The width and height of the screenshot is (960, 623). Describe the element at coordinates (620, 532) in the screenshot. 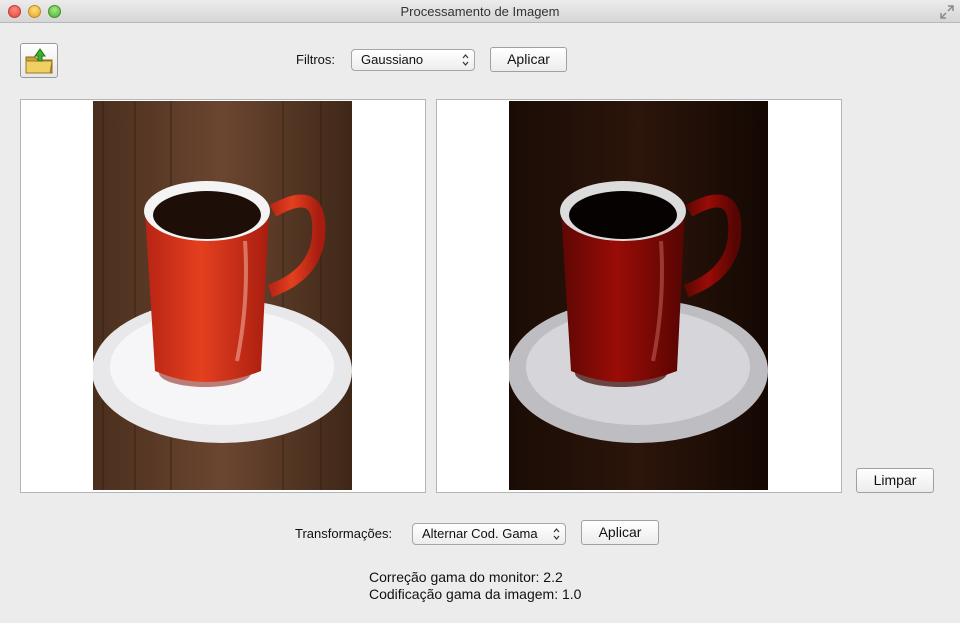

I see `apply-transform-button: Aplicar` at that location.